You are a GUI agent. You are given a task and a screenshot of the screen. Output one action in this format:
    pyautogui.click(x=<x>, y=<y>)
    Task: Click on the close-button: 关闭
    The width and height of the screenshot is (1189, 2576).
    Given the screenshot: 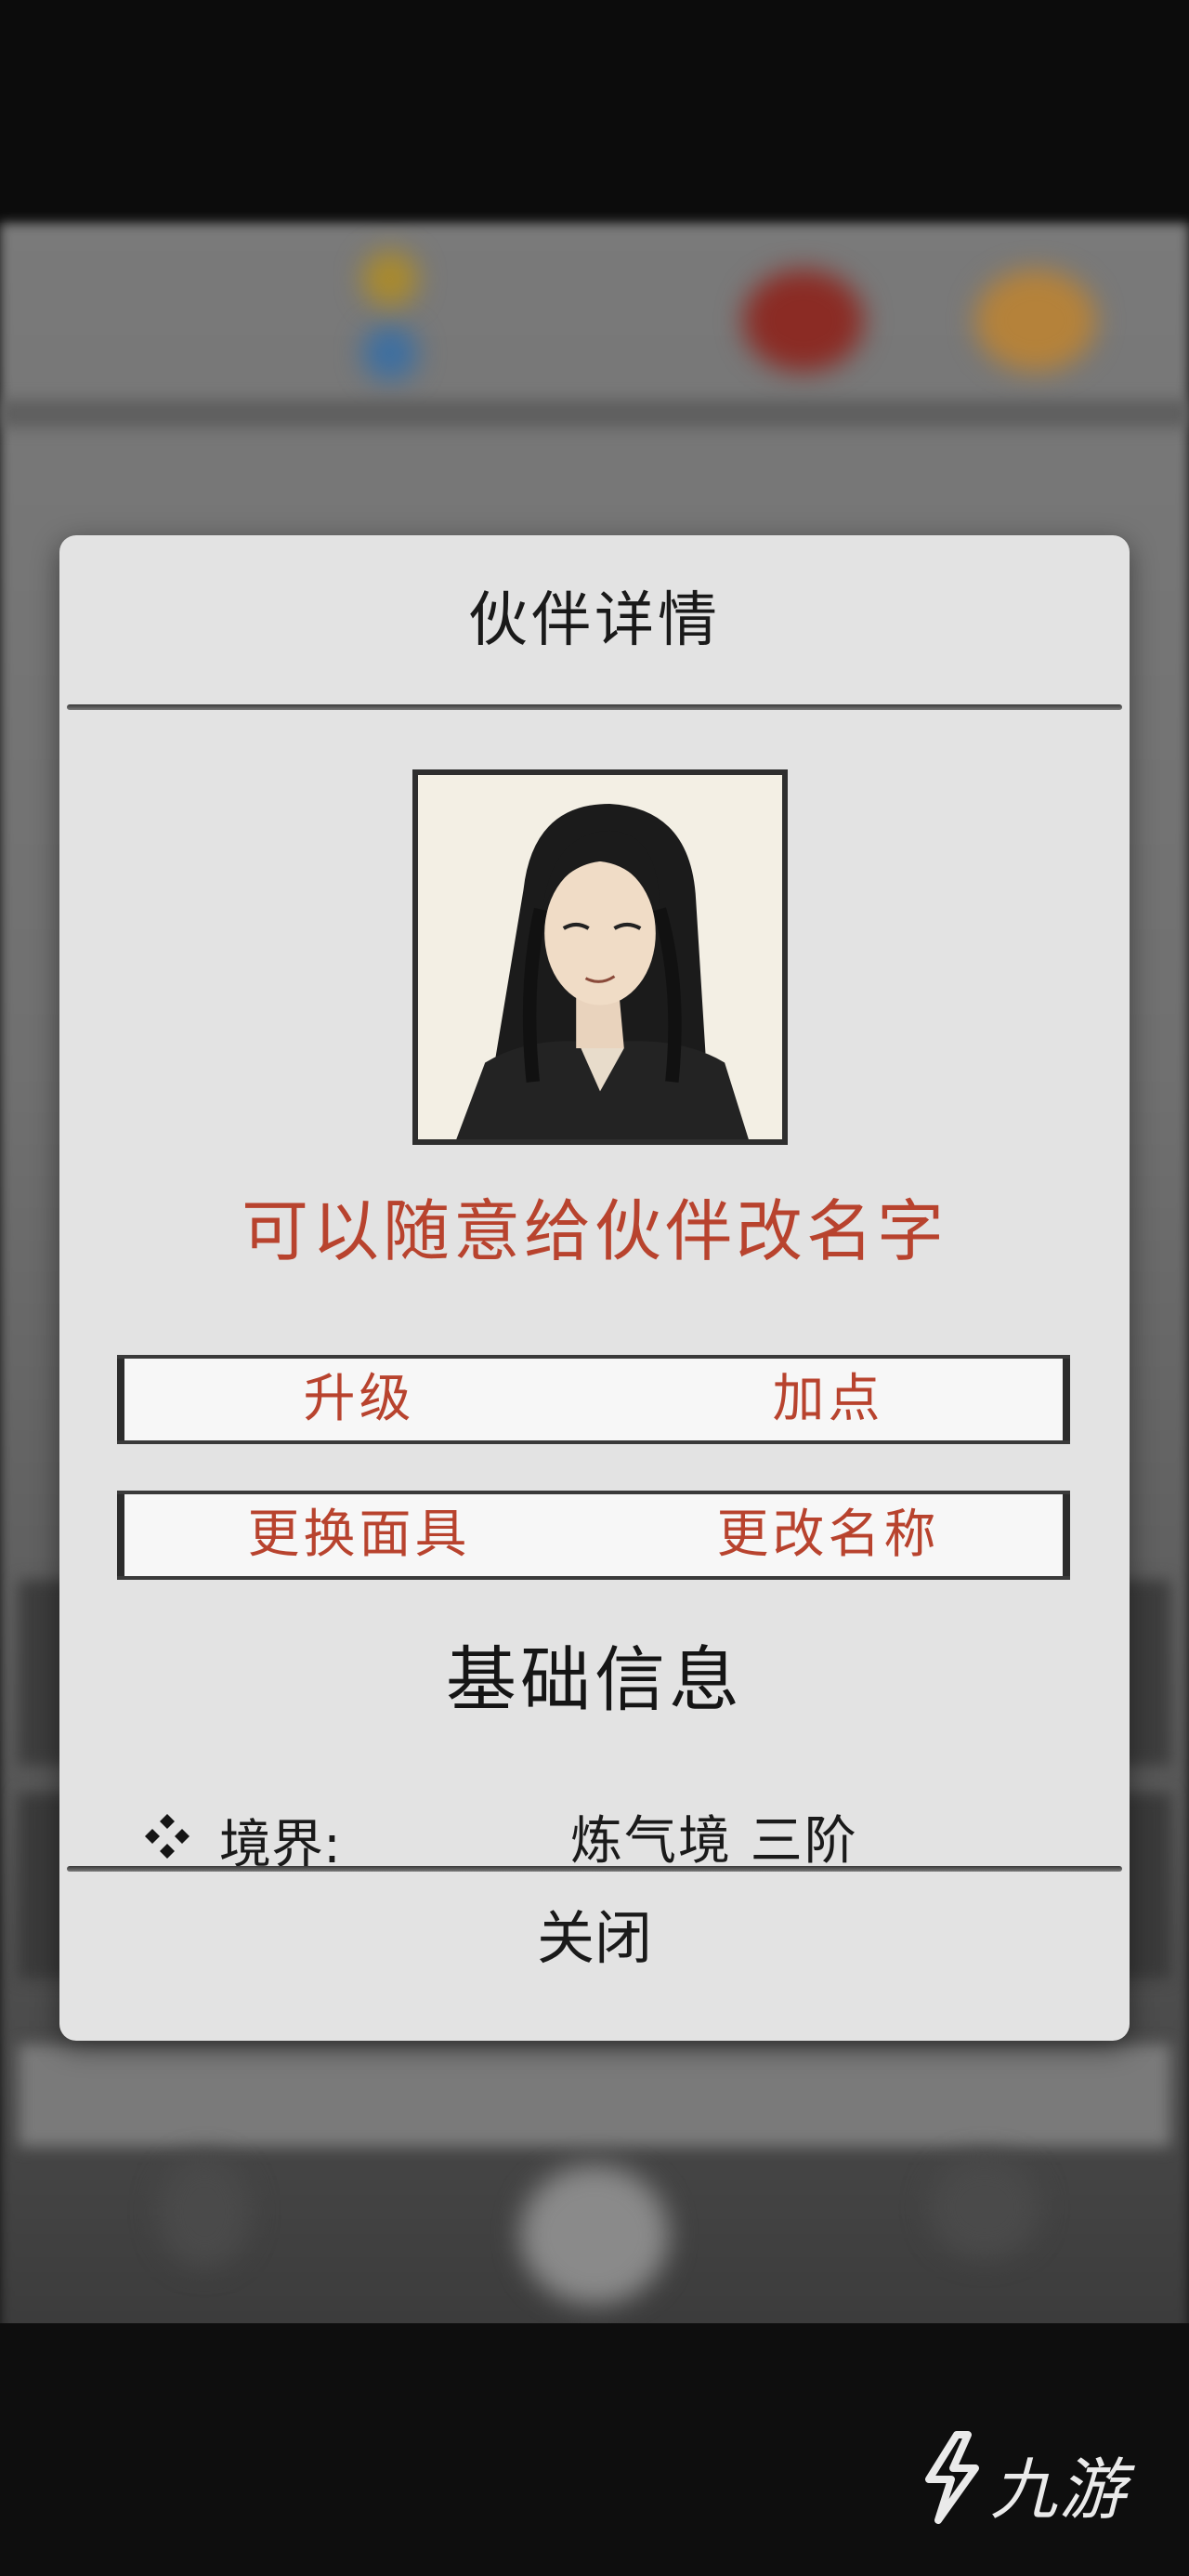 What is the action you would take?
    pyautogui.click(x=594, y=1957)
    